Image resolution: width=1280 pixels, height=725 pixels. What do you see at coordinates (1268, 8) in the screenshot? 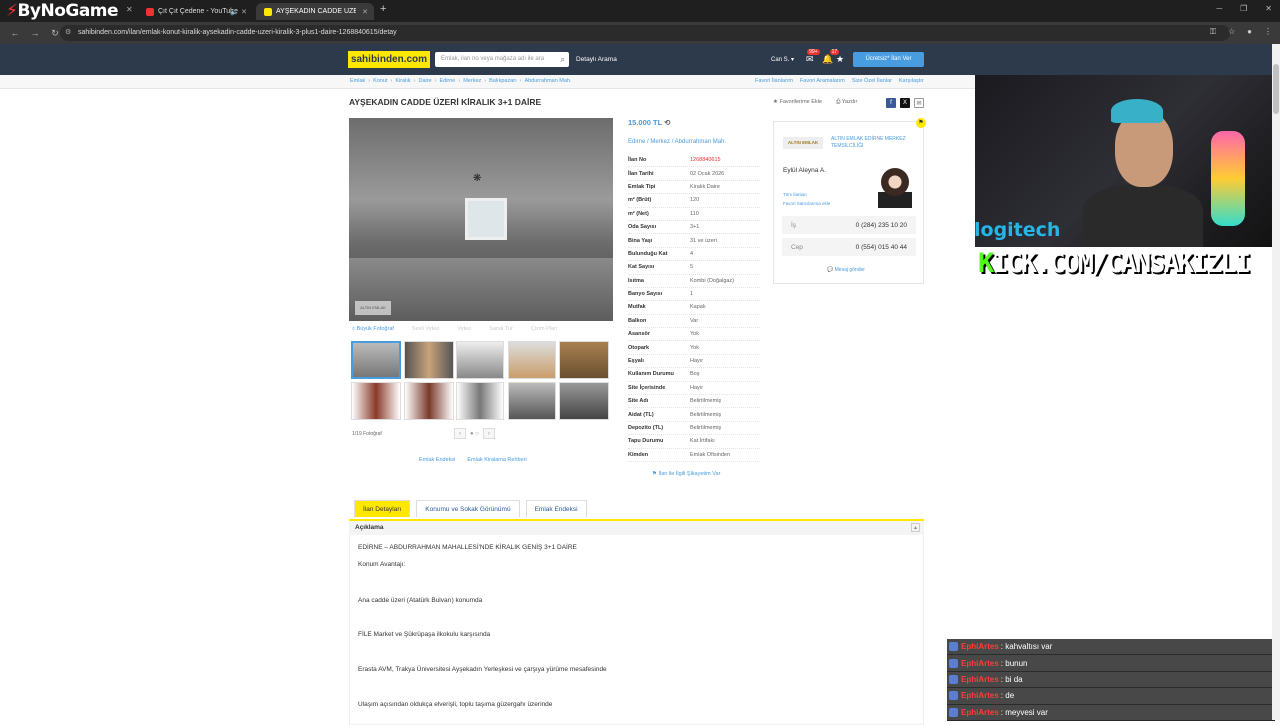
I see `close-window-icon: ✕` at bounding box center [1268, 8].